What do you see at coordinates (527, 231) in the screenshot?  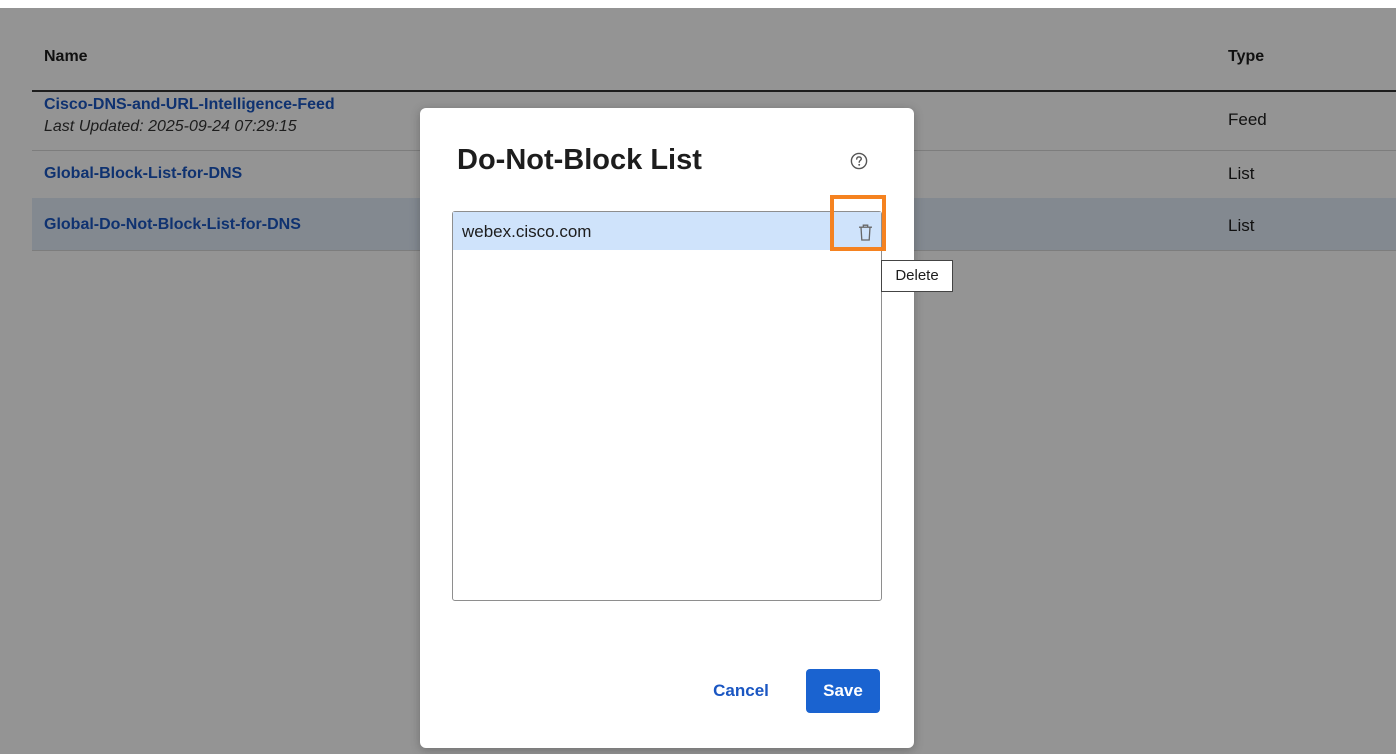 I see `list-item-text: webex.cisco.com` at bounding box center [527, 231].